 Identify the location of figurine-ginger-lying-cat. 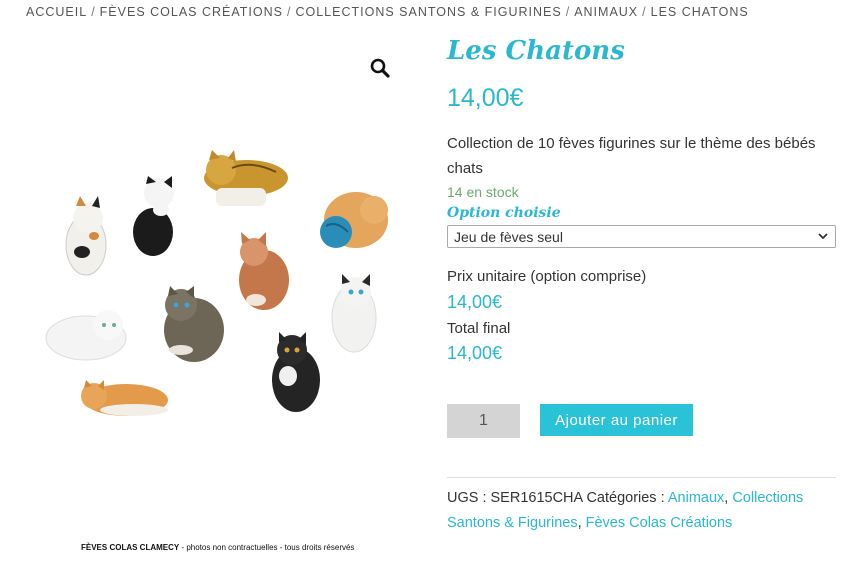
(124, 398).